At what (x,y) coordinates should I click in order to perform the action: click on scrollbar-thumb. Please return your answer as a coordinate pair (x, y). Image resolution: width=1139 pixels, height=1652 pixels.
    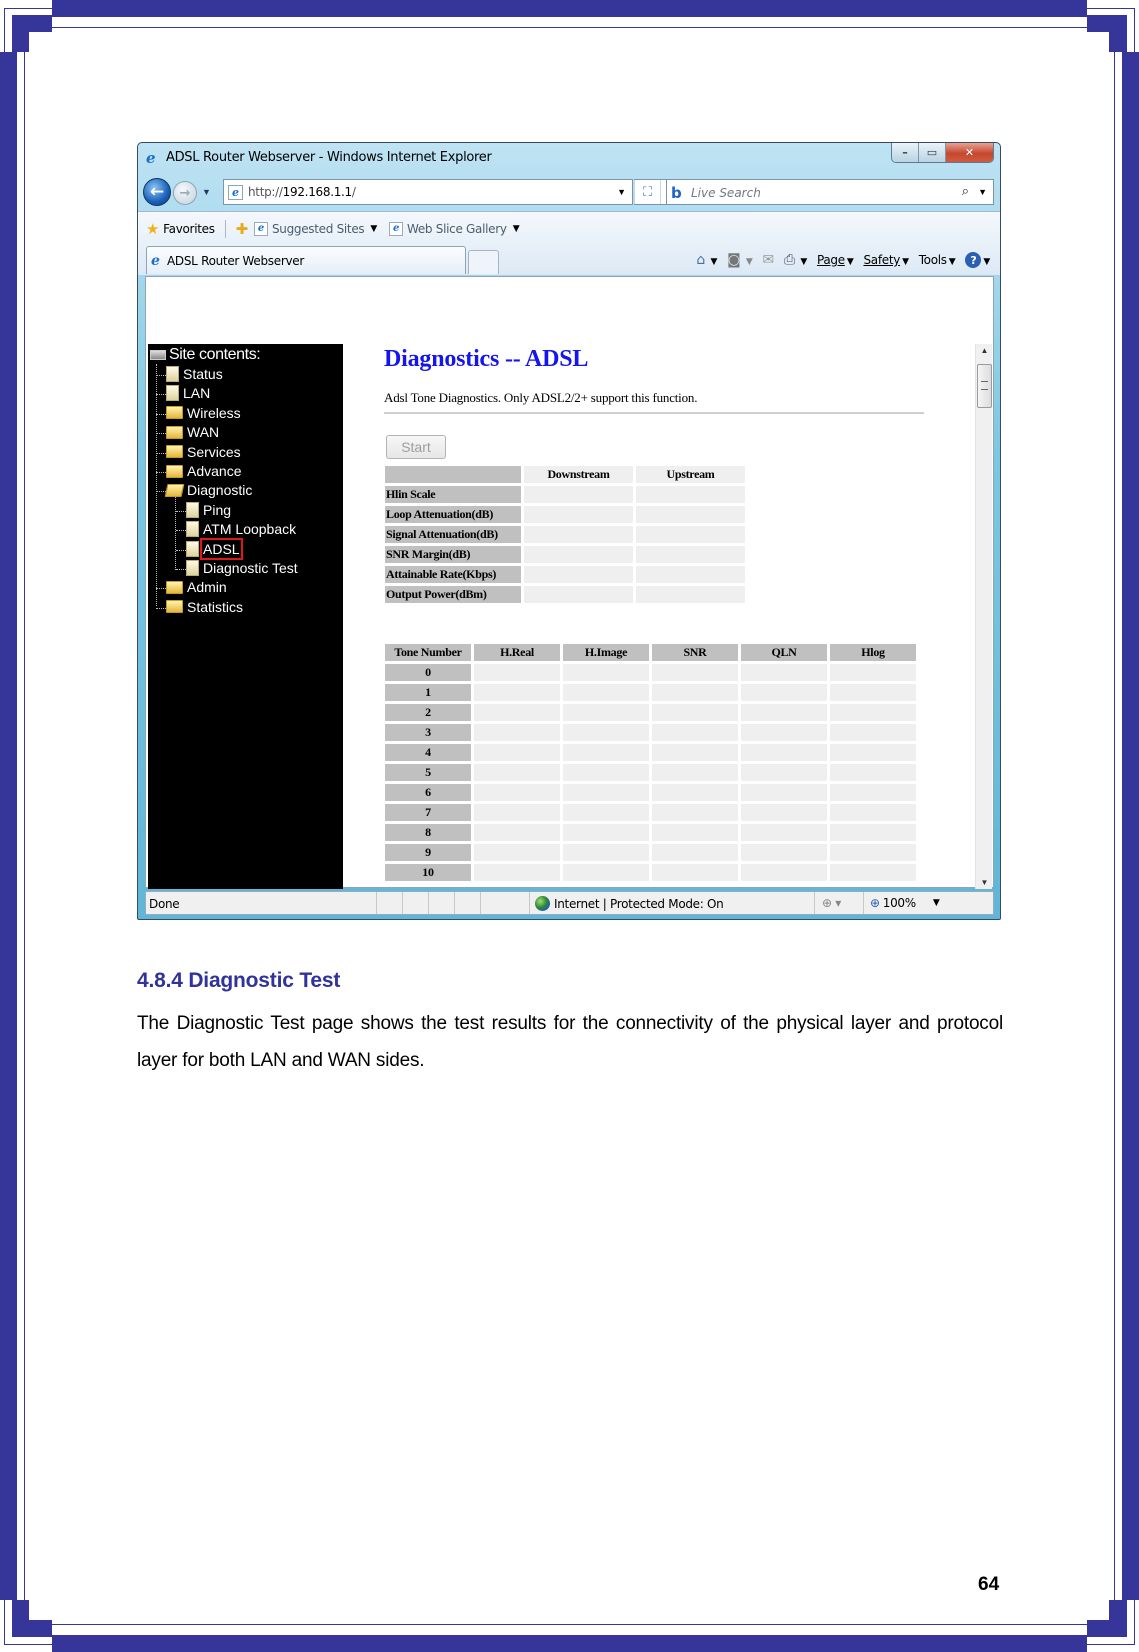
    Looking at the image, I should click on (984, 386).